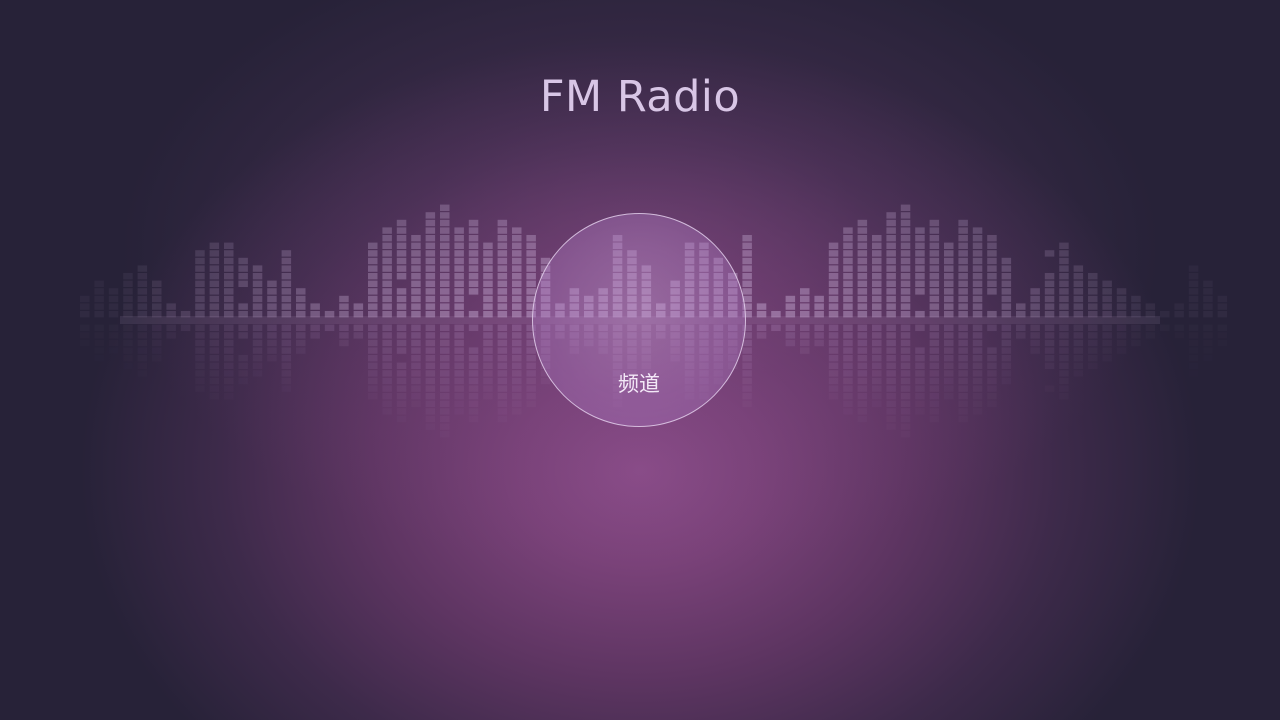 This screenshot has width=1280, height=720. What do you see at coordinates (639, 320) in the screenshot?
I see `channel-button: 频道` at bounding box center [639, 320].